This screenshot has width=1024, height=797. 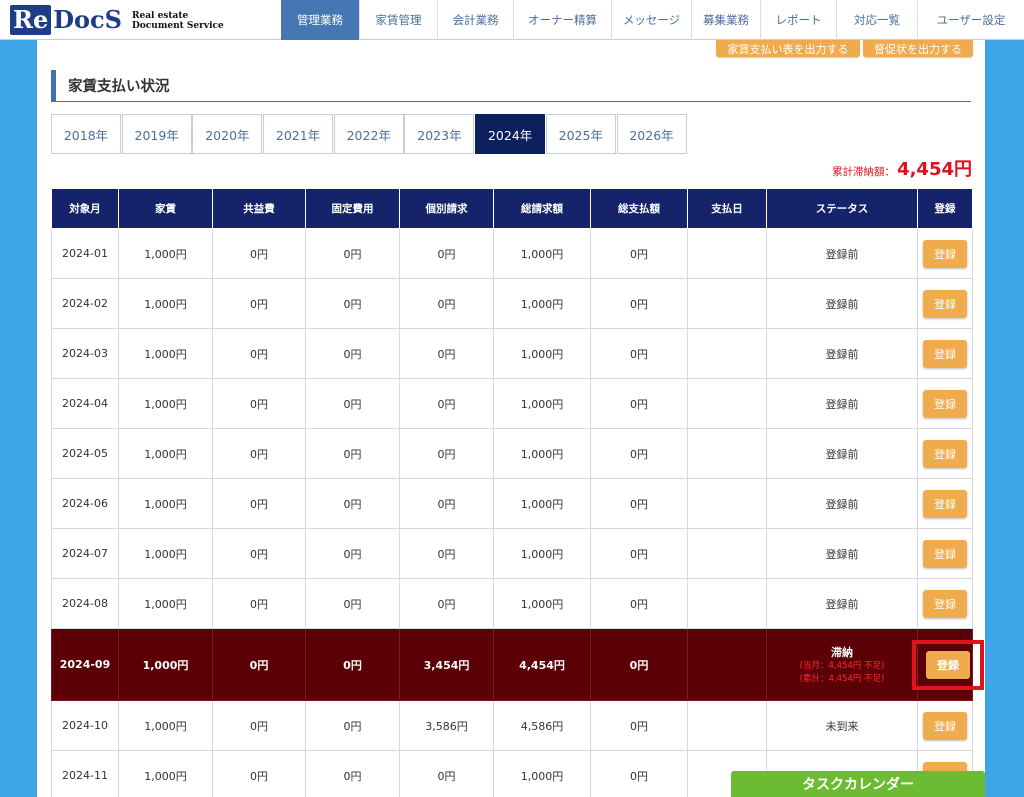 I want to click on cell-month: 2024-02, so click(x=85, y=303).